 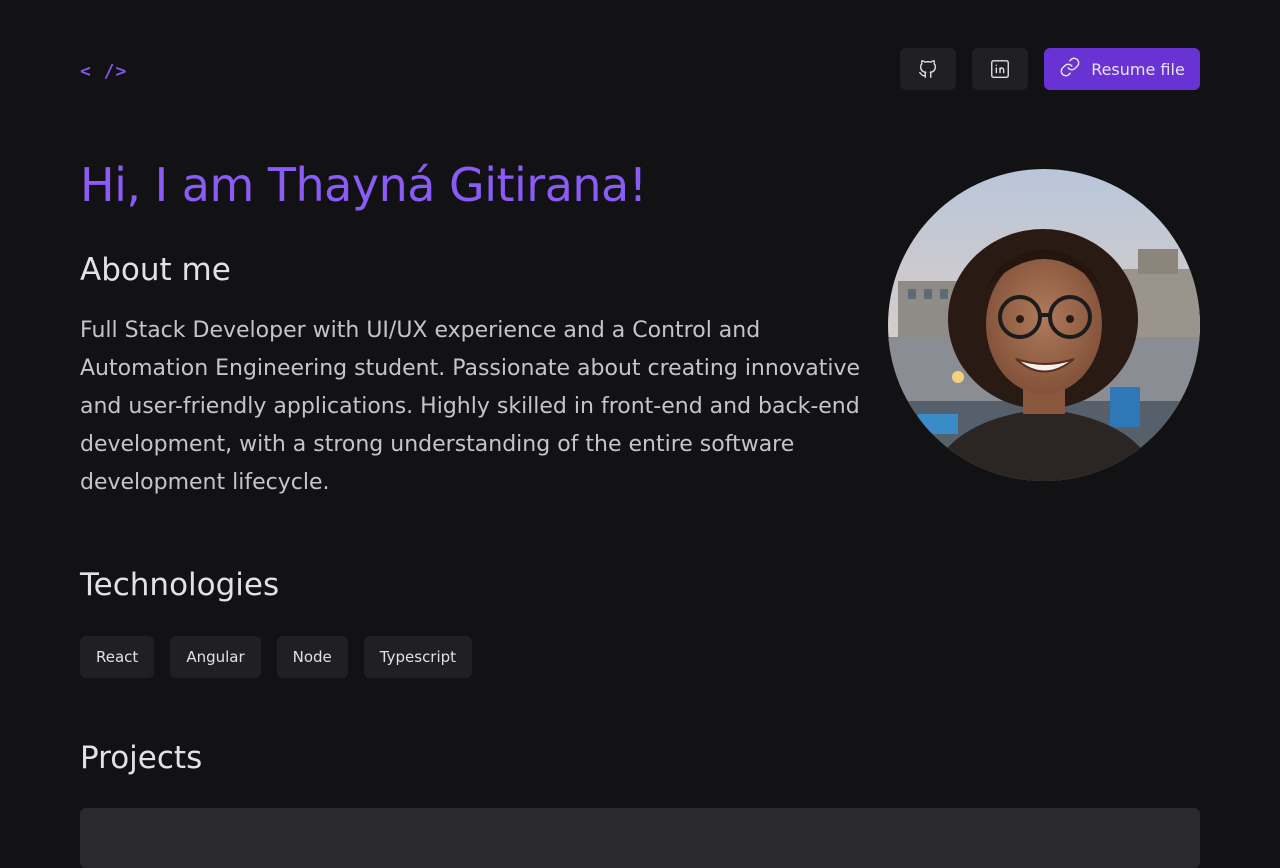 I want to click on github-button, so click(x=928, y=69).